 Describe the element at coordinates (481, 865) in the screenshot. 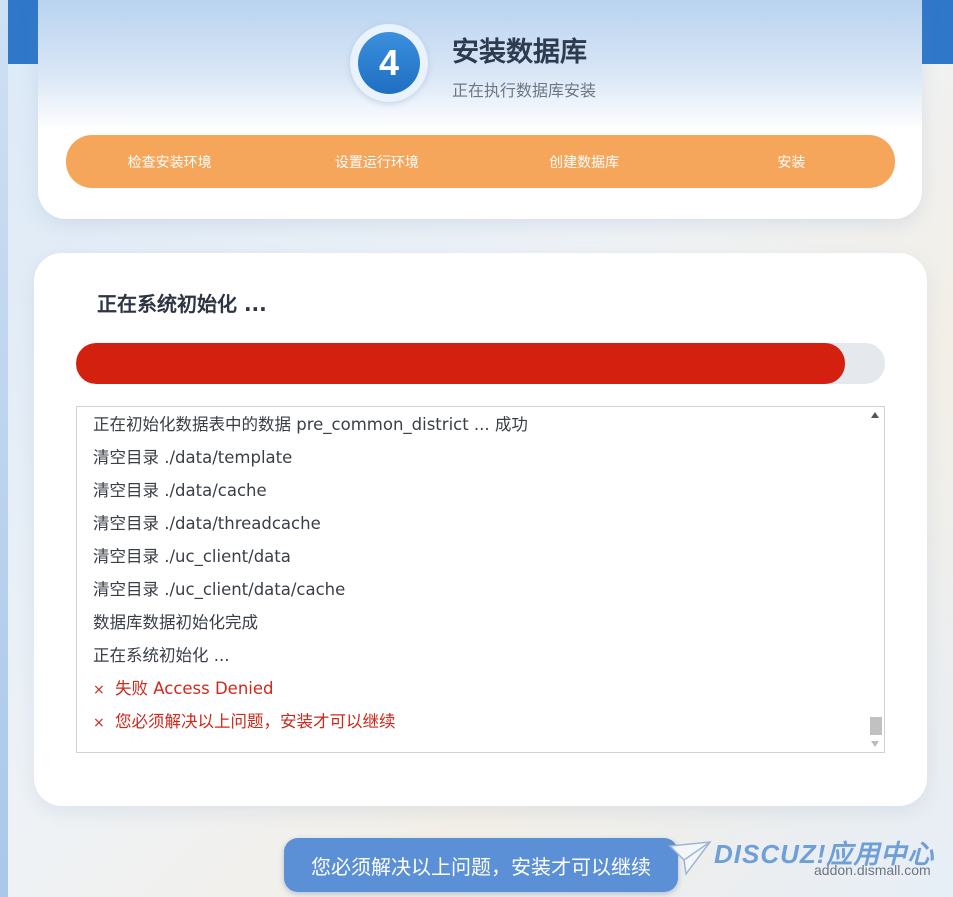

I see `error-toast: 您必须解决以上问题，安装才可以继续` at that location.